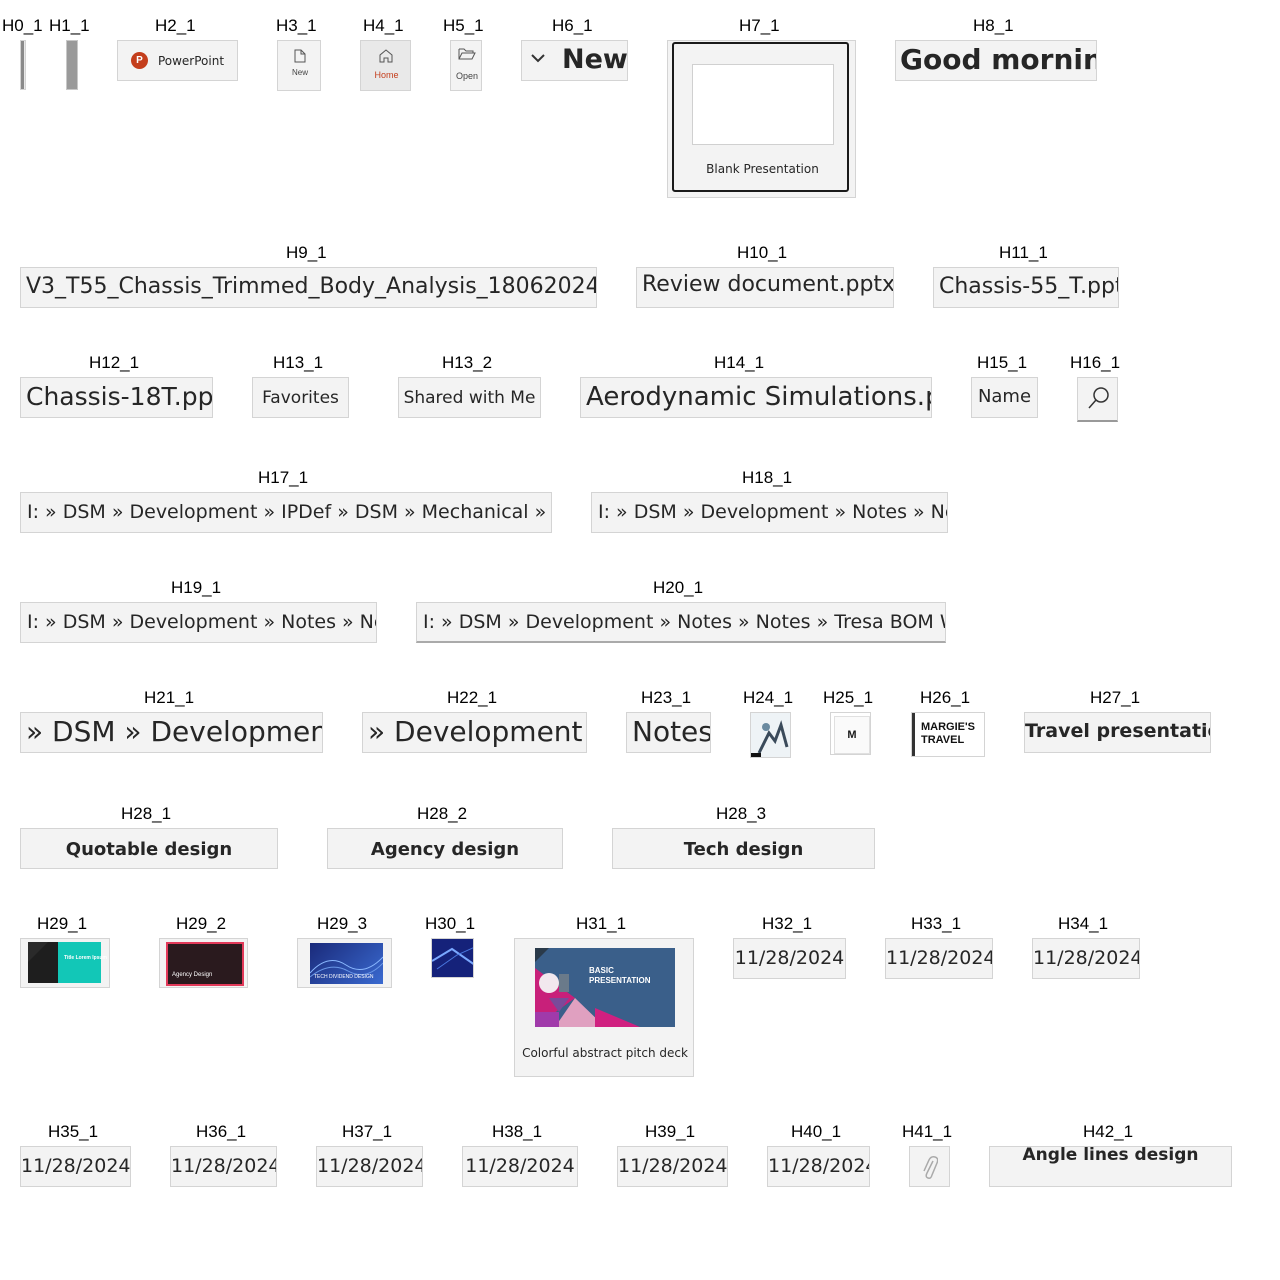 This screenshot has width=1280, height=1280. I want to click on label-h7: H7_1, so click(759, 25).